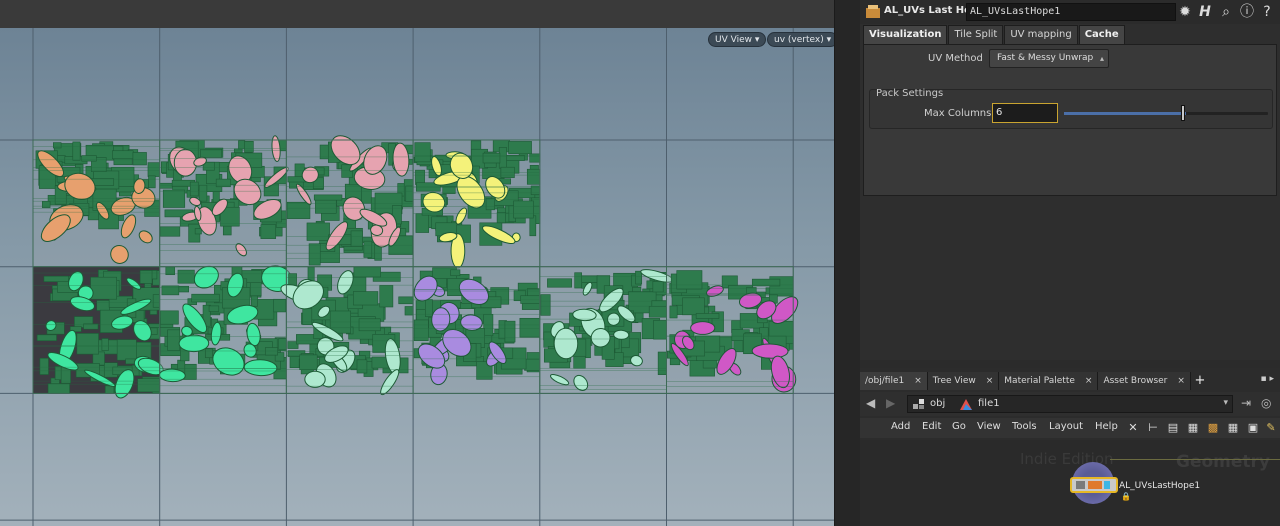  I want to click on tab-label: /obj/file1, so click(885, 381).